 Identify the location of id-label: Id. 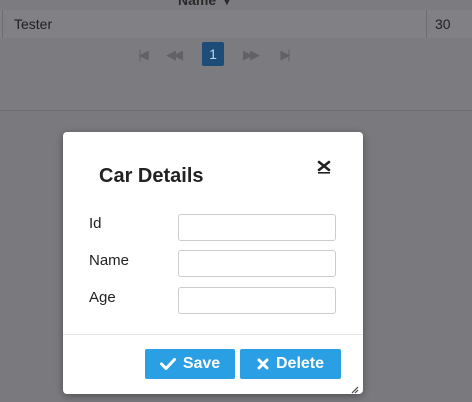
(95, 223).